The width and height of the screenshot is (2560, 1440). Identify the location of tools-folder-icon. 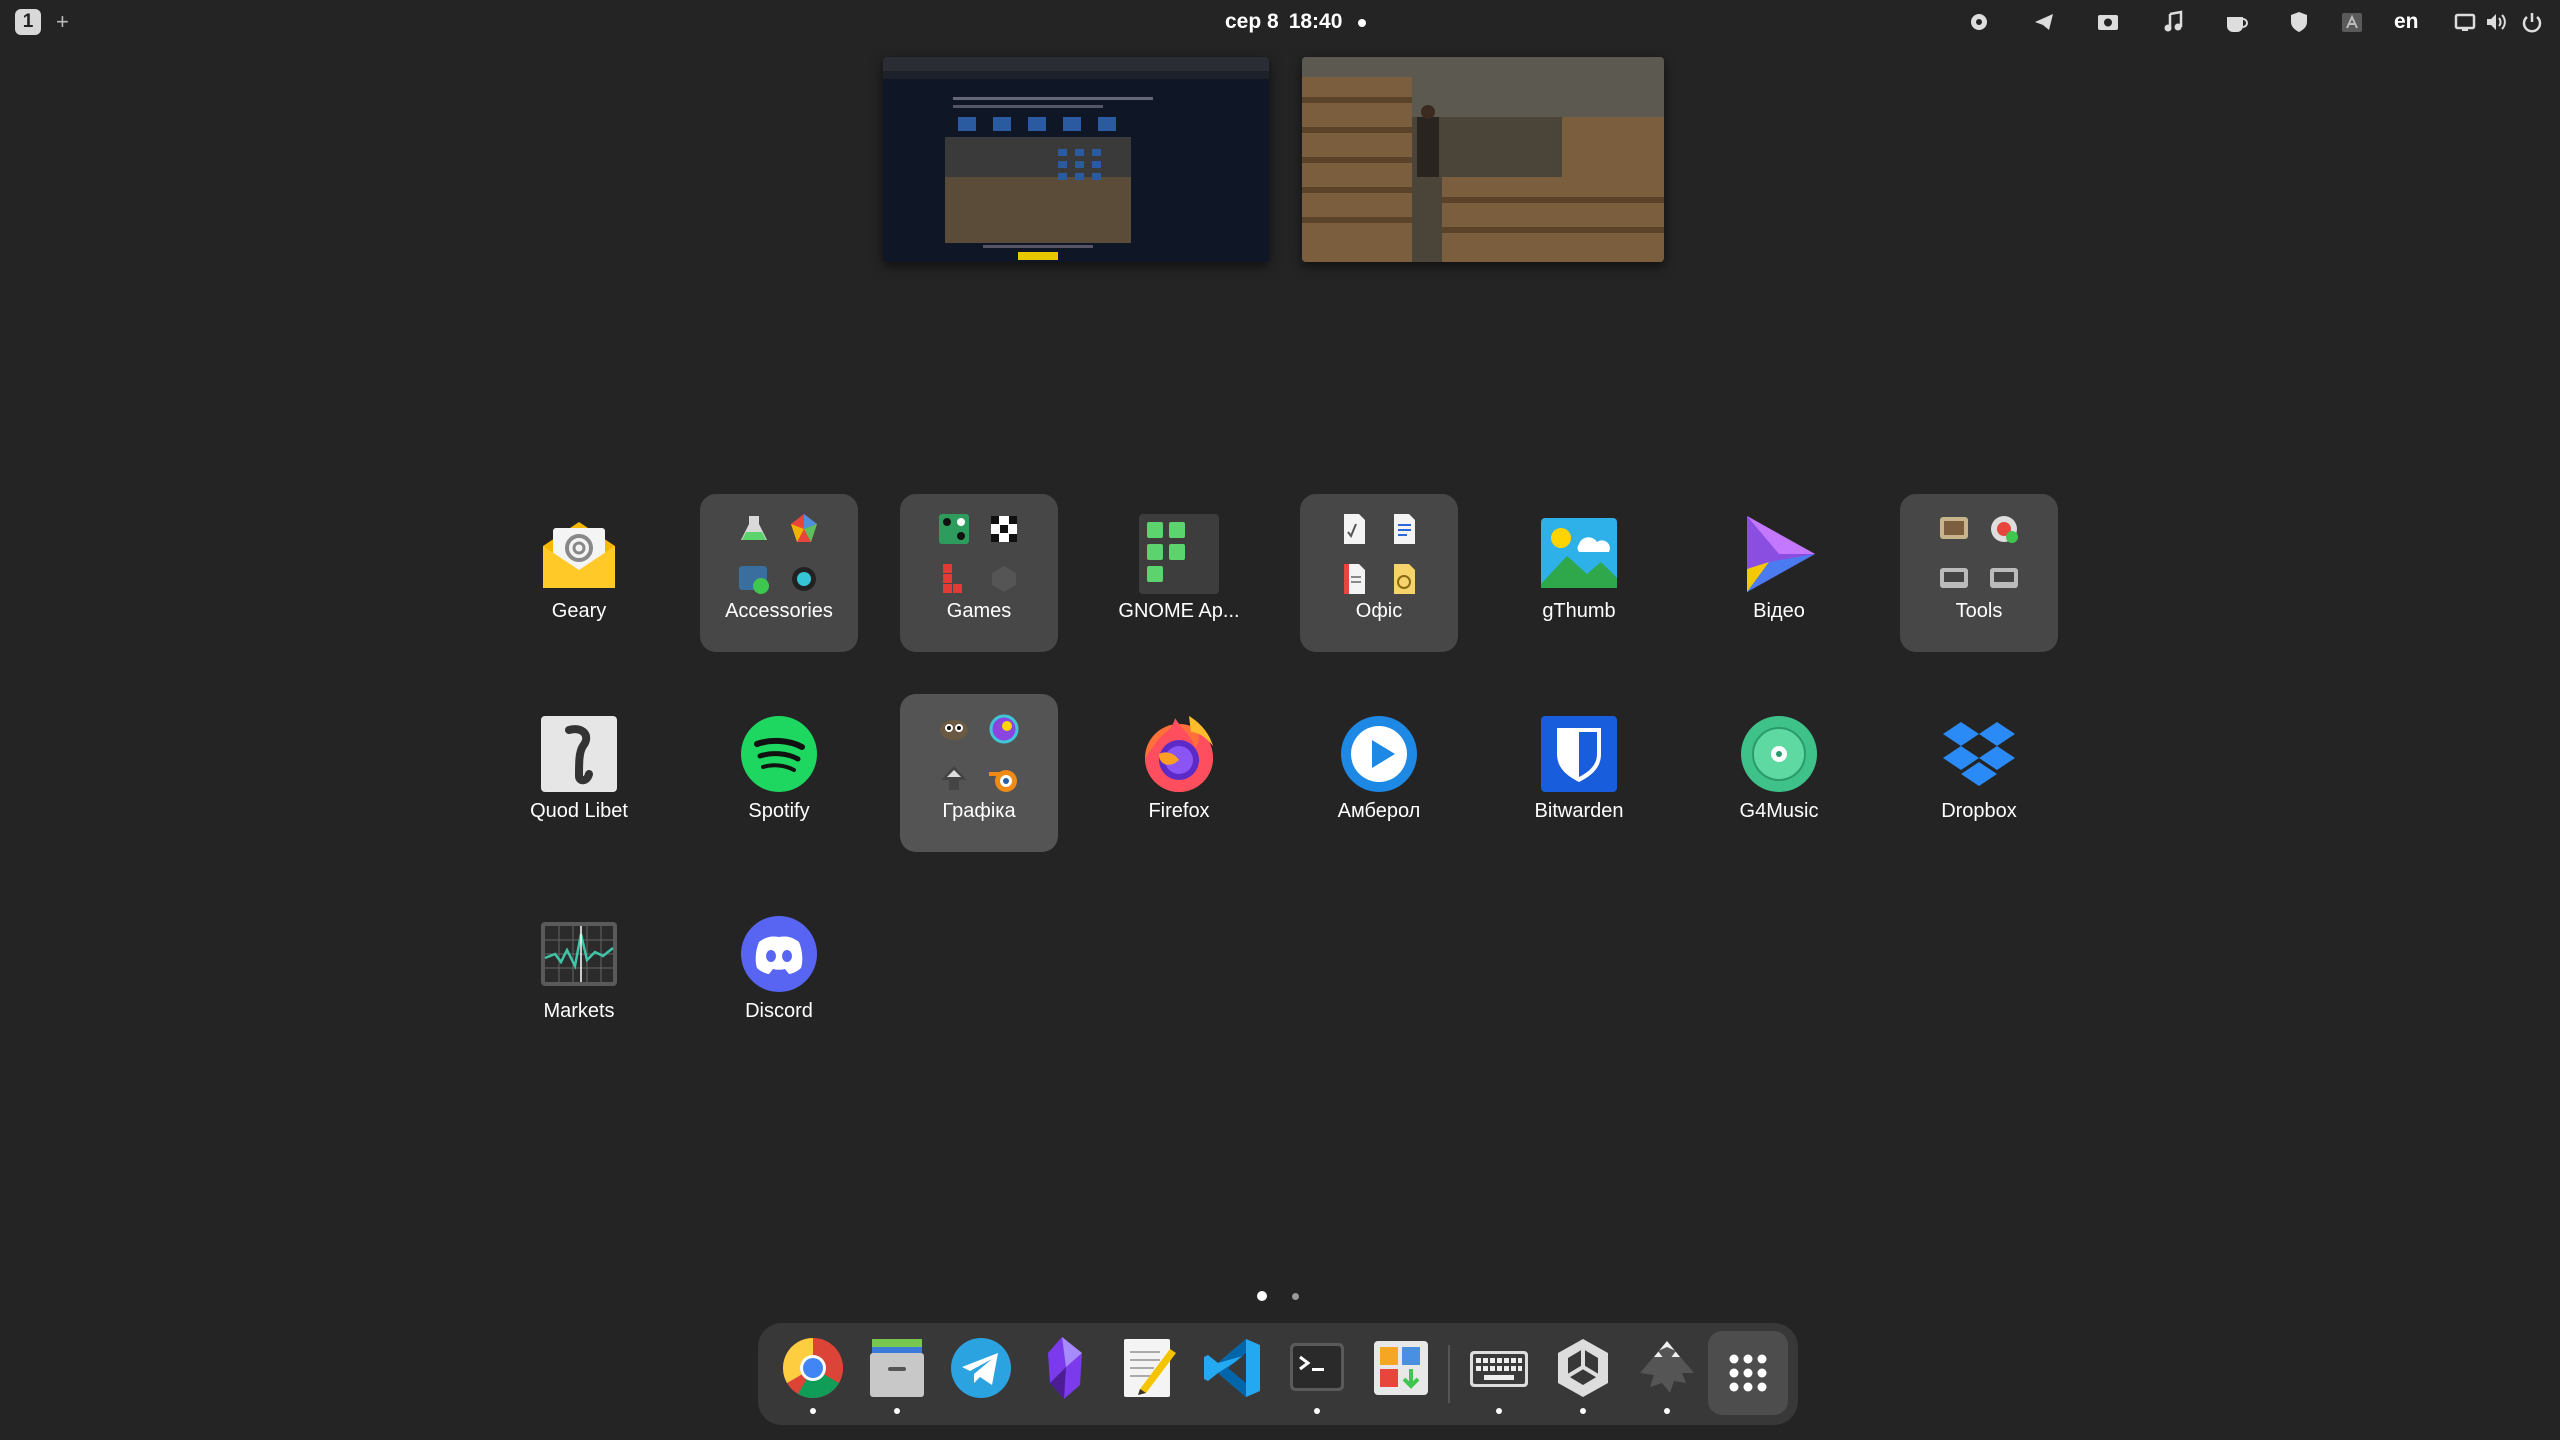
(1979, 554).